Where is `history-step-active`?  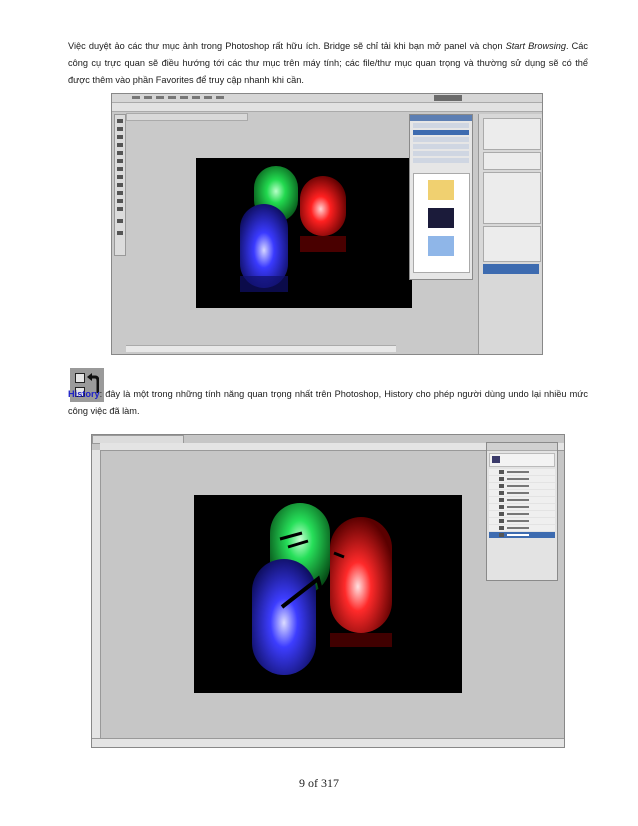
history-step-active is located at coordinates (522, 535).